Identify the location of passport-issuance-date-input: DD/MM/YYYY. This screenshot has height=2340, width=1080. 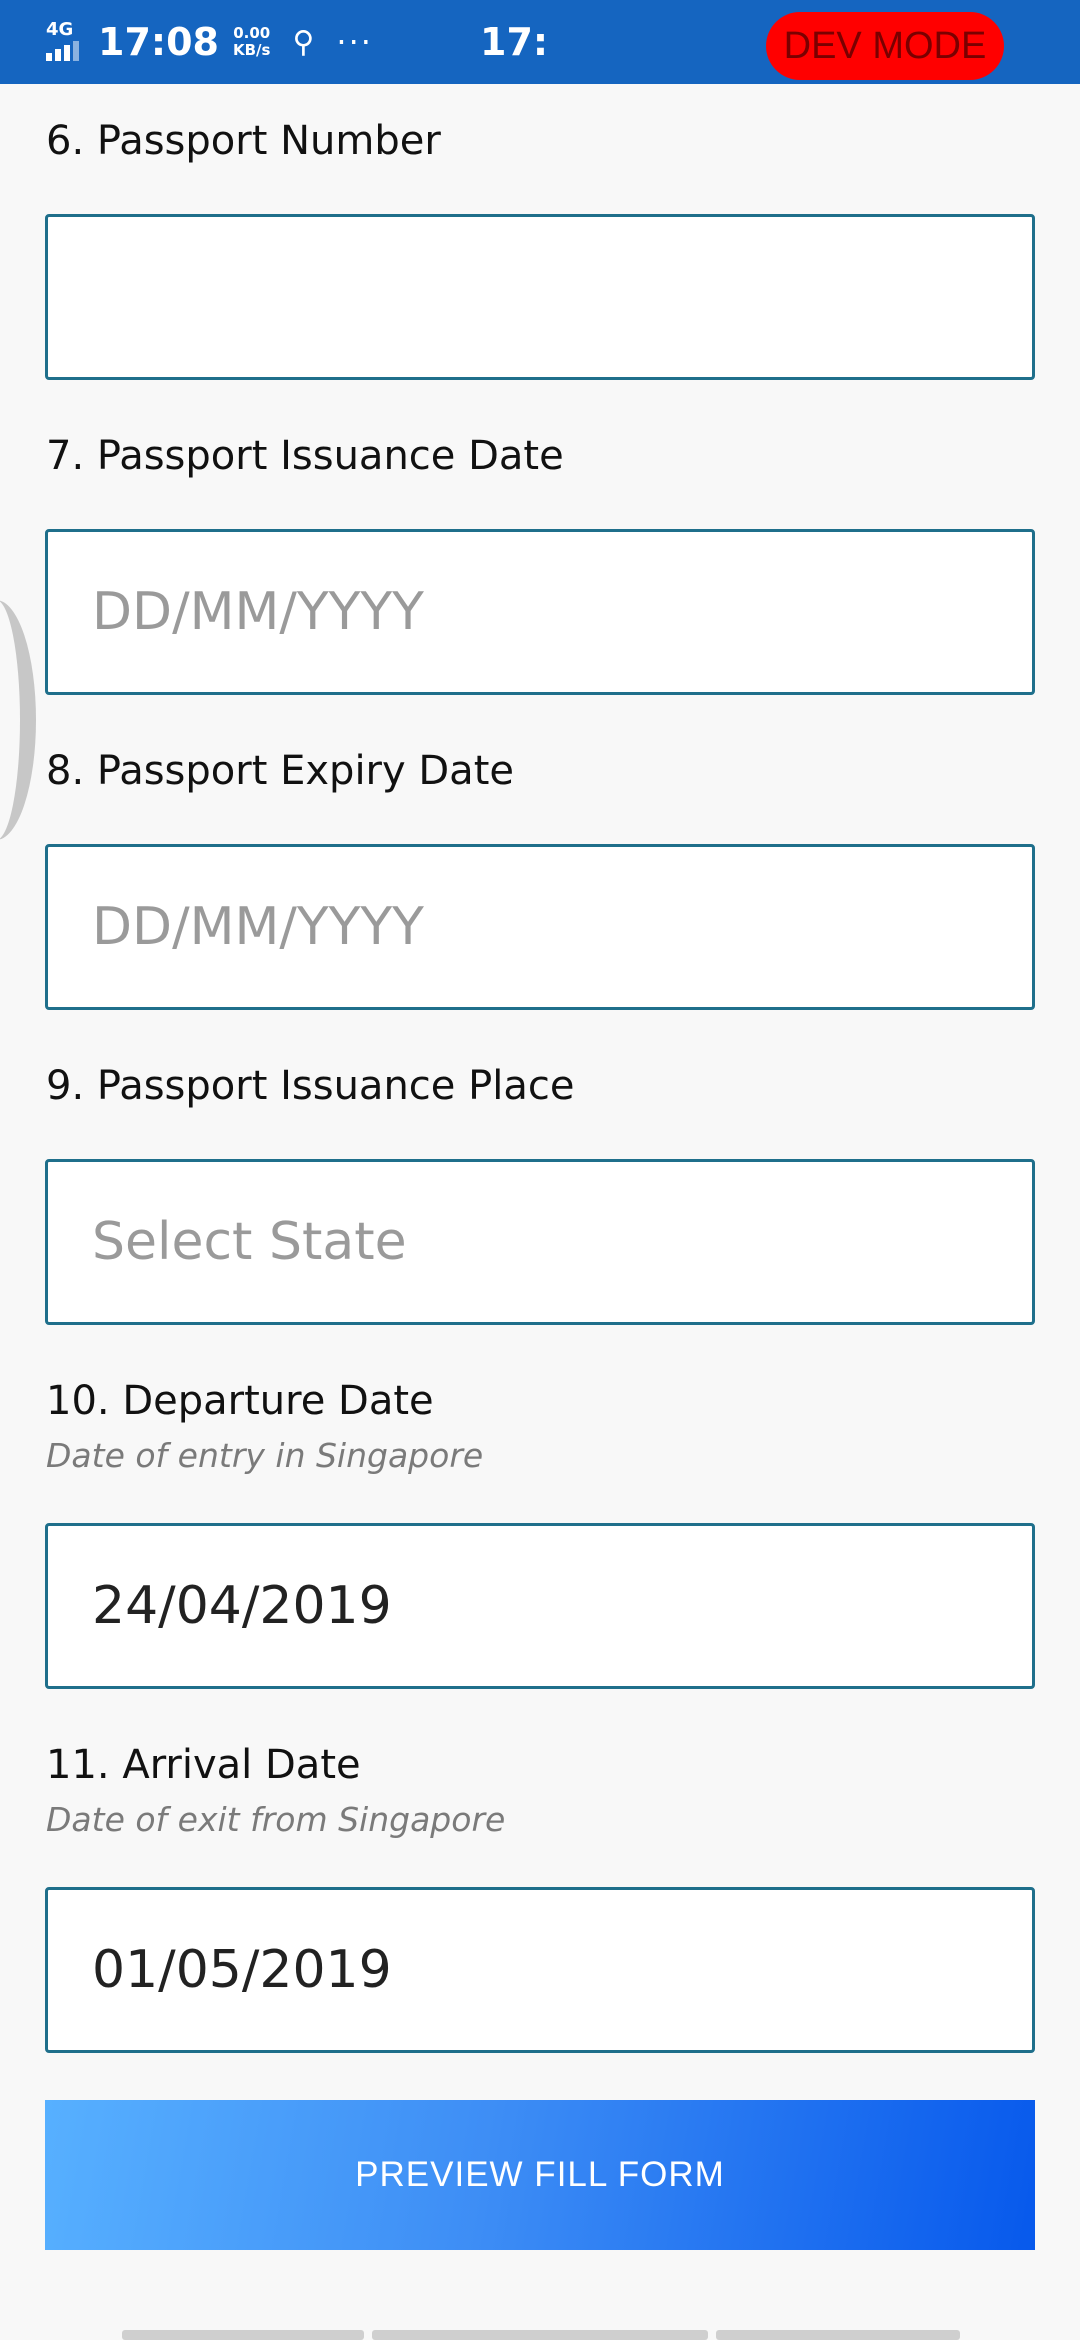
(540, 612).